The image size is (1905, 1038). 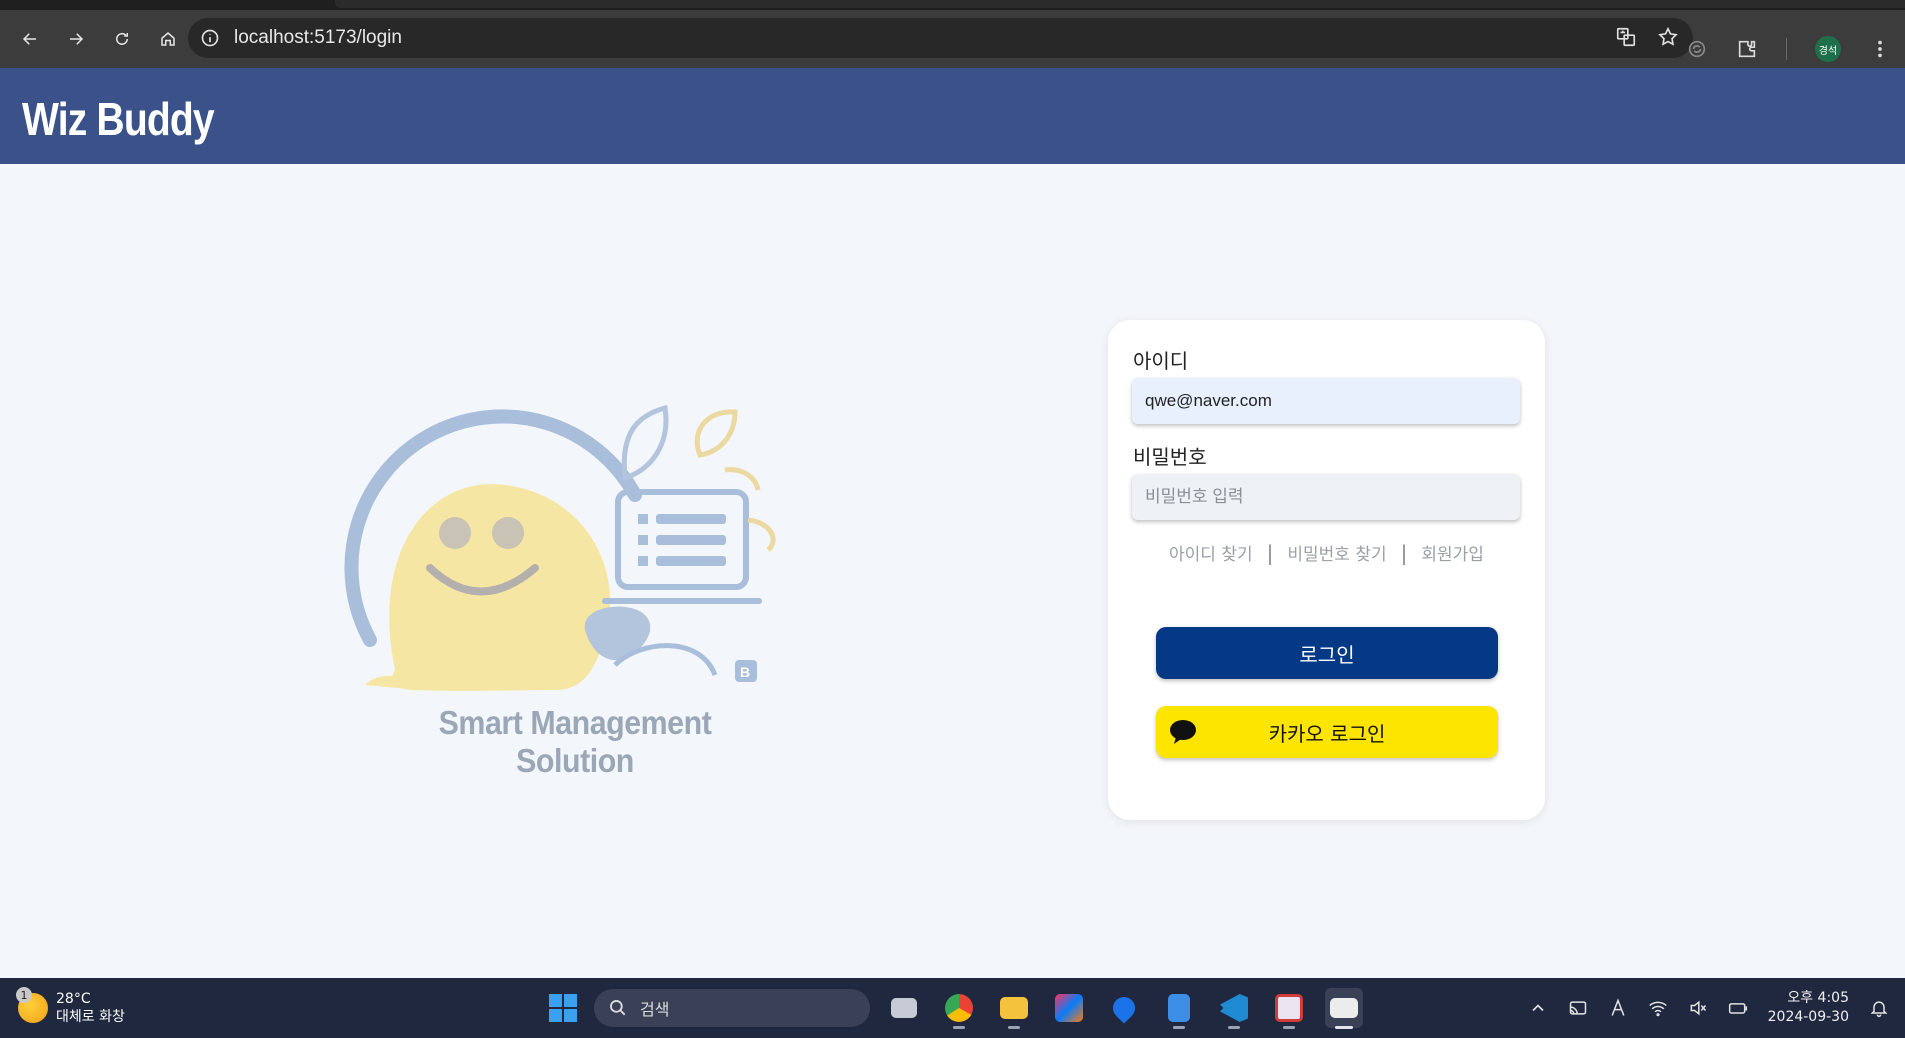 What do you see at coordinates (618, 1008) in the screenshot?
I see `search-icon` at bounding box center [618, 1008].